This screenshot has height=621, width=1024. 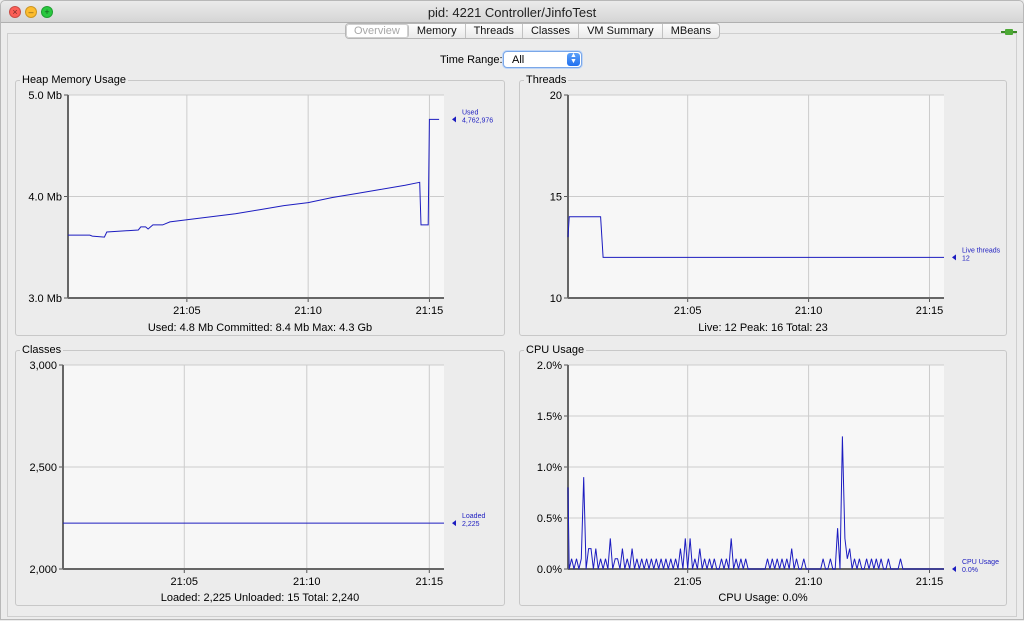 What do you see at coordinates (473, 516) in the screenshot?
I see `classes-marker-name: Loaded` at bounding box center [473, 516].